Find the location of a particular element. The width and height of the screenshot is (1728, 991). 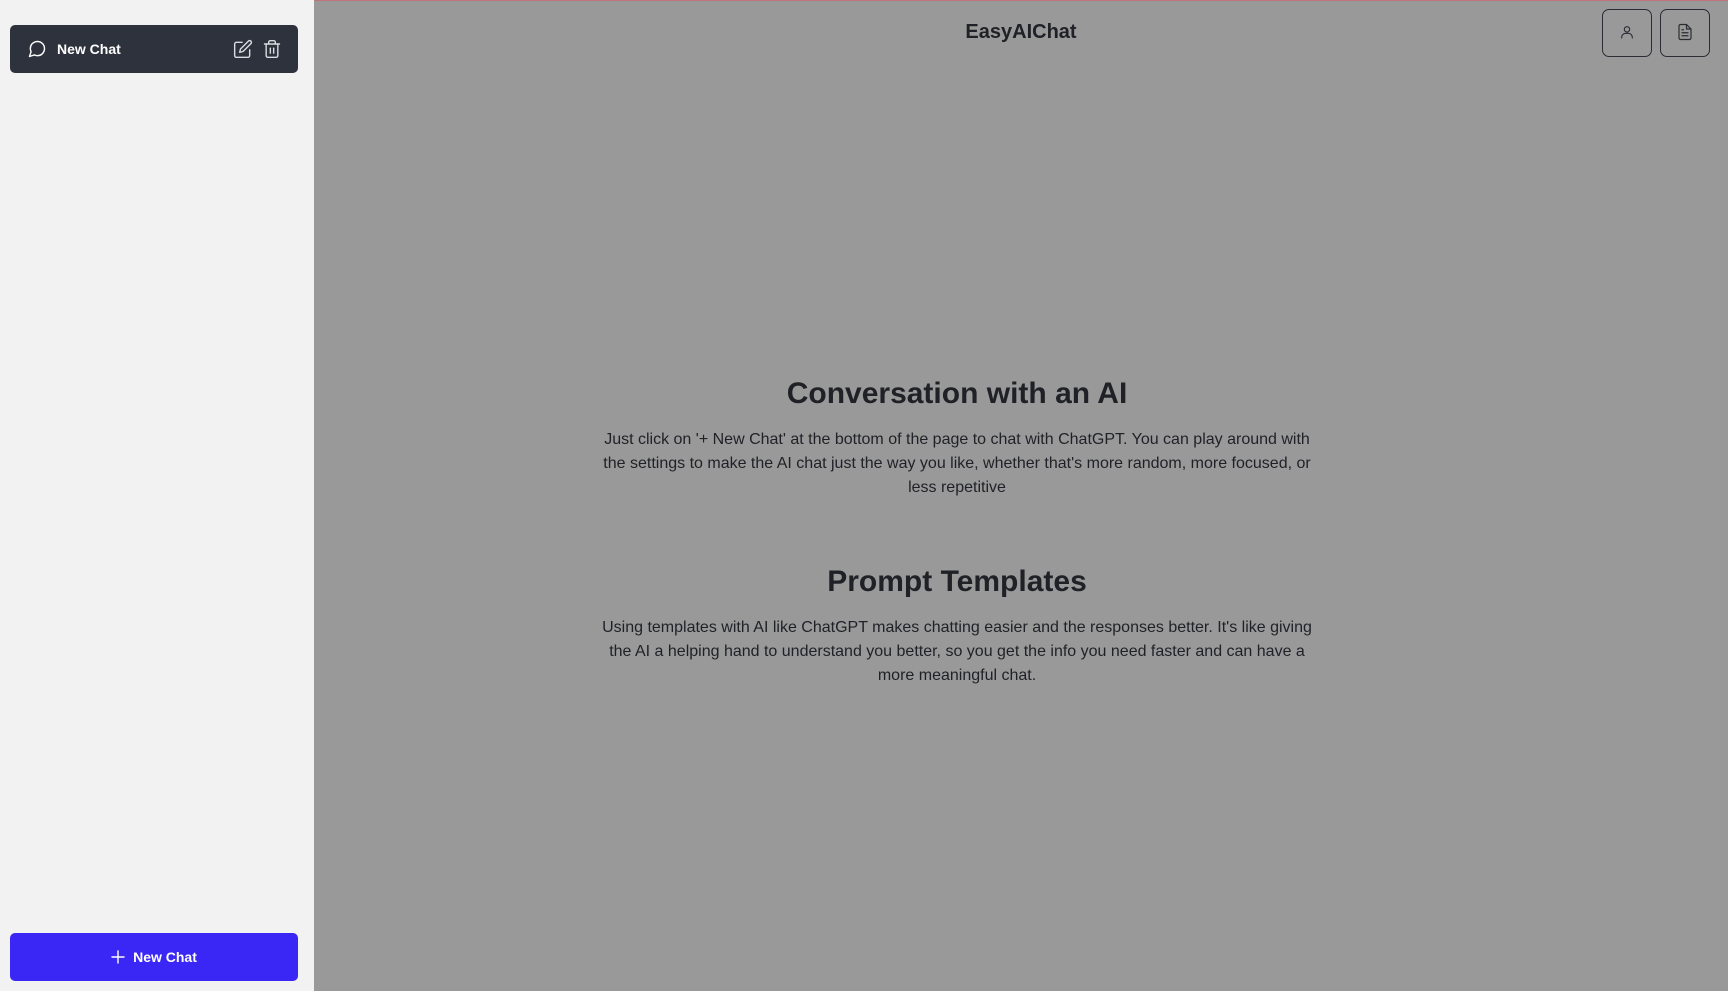

document-button is located at coordinates (1685, 33).